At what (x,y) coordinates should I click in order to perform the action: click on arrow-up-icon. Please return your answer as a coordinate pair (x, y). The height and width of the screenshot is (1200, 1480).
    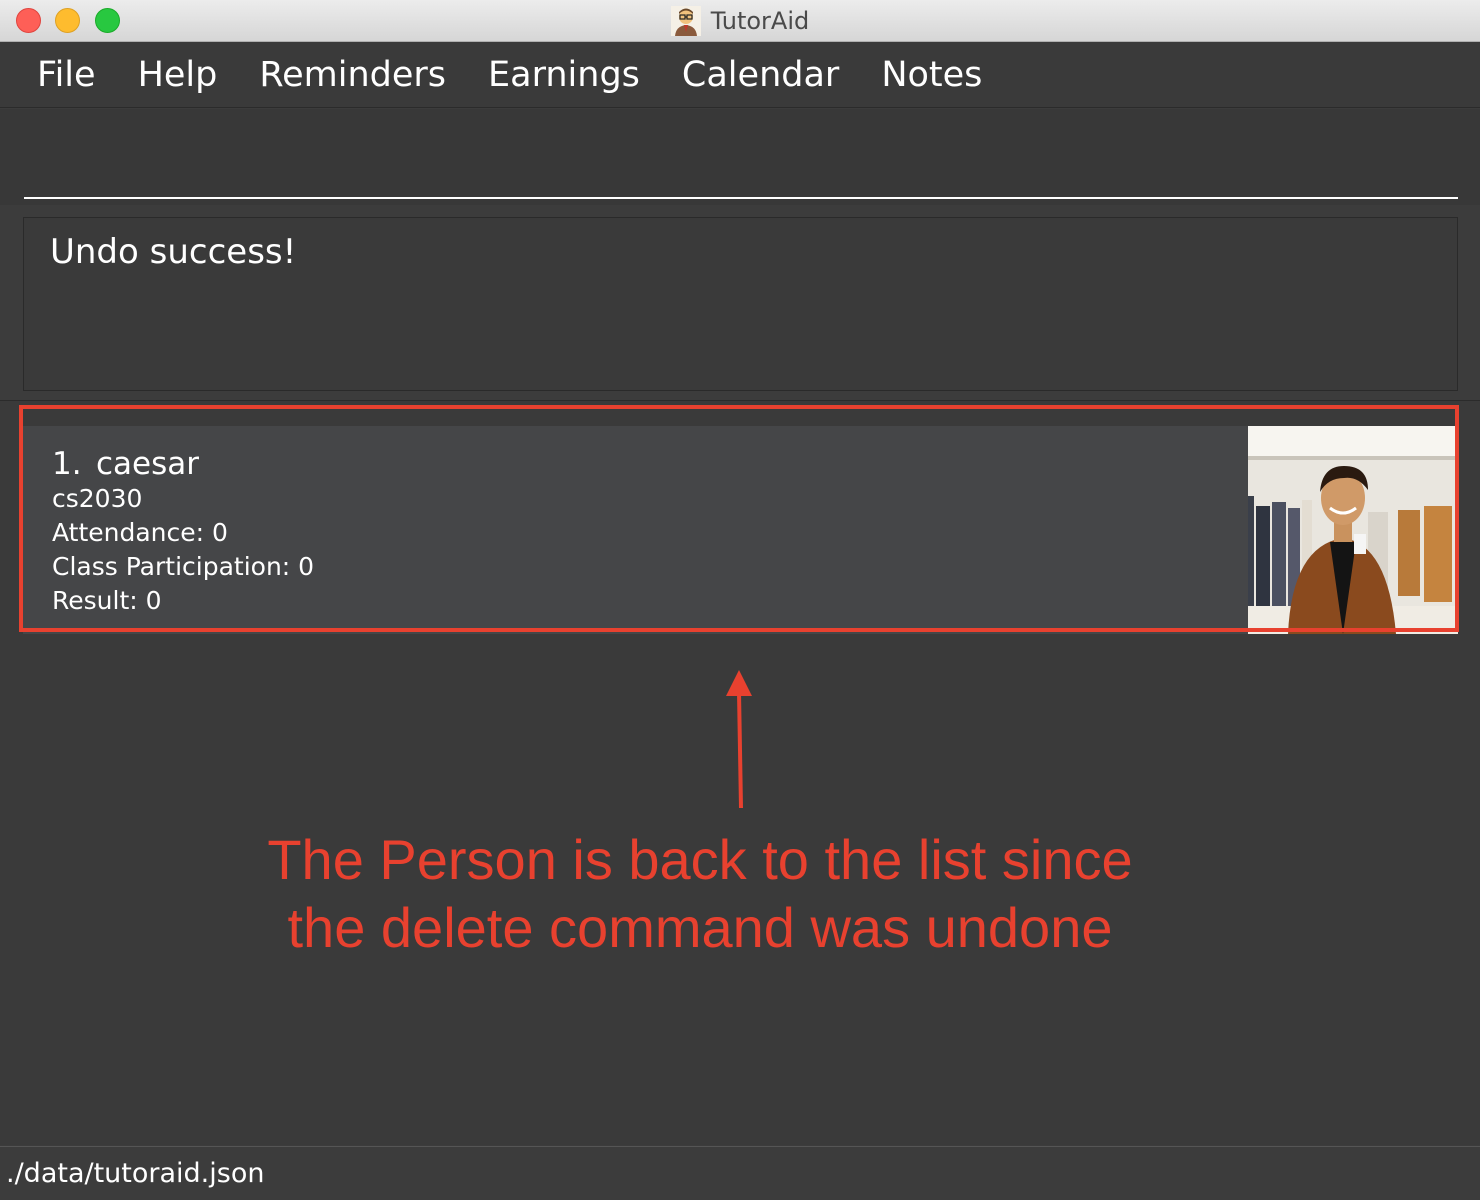
    Looking at the image, I should click on (739, 739).